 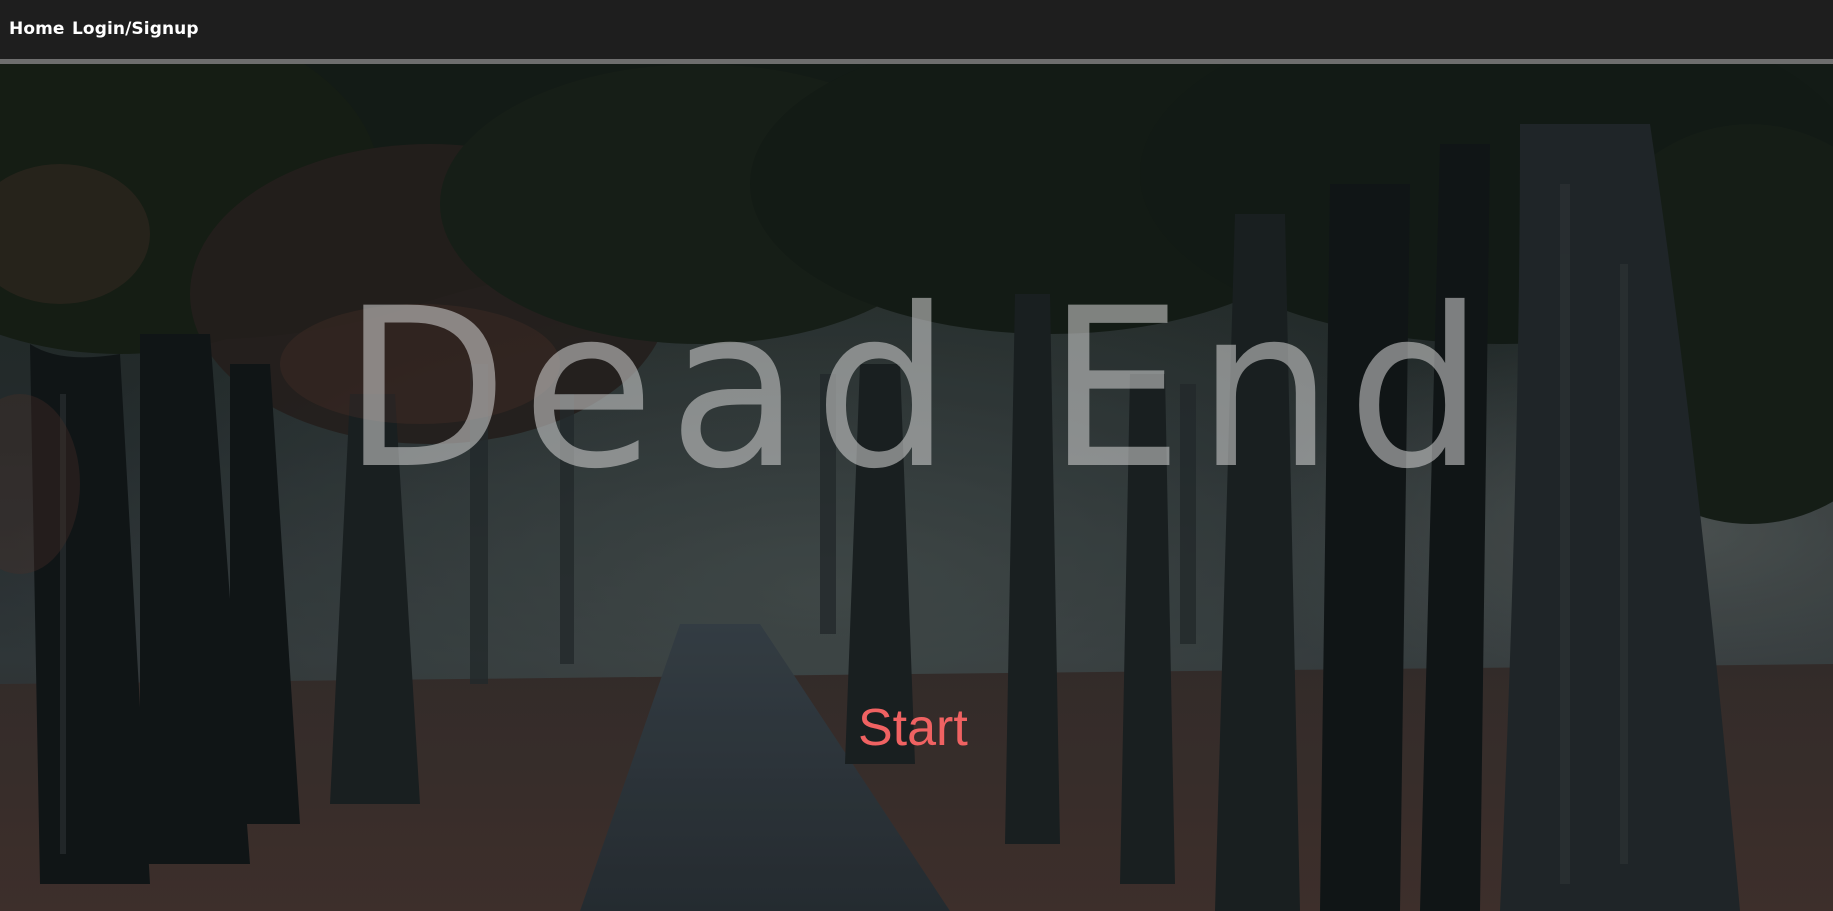 What do you see at coordinates (916, 32) in the screenshot?
I see `top-navbar: Home Login/Signup` at bounding box center [916, 32].